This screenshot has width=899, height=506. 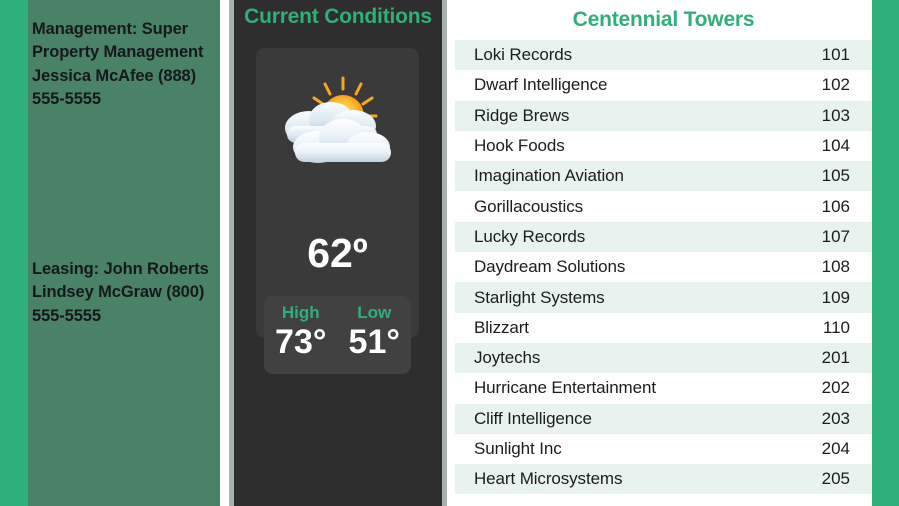 I want to click on tenant-name: Daydream Solutions, so click(x=550, y=267).